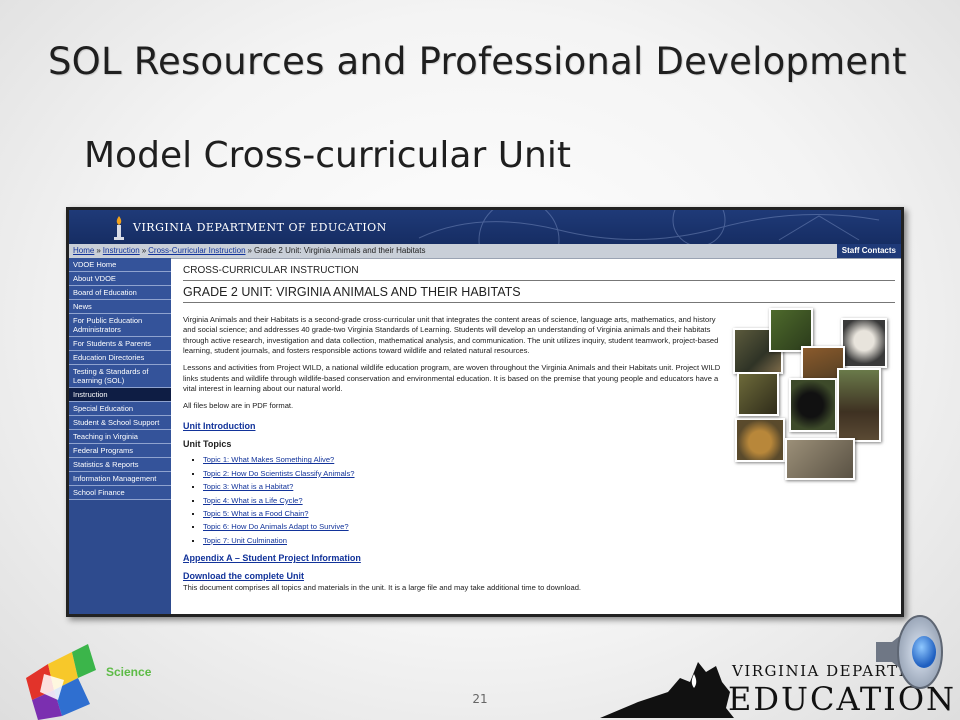 Image resolution: width=960 pixels, height=720 pixels. I want to click on site-name: VIRGINIA DEPARTMENT OF EDUCATION, so click(260, 227).